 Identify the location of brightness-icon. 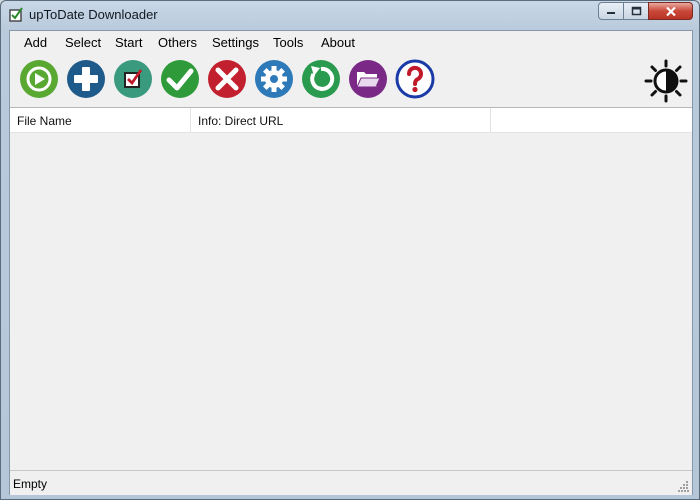
(666, 81).